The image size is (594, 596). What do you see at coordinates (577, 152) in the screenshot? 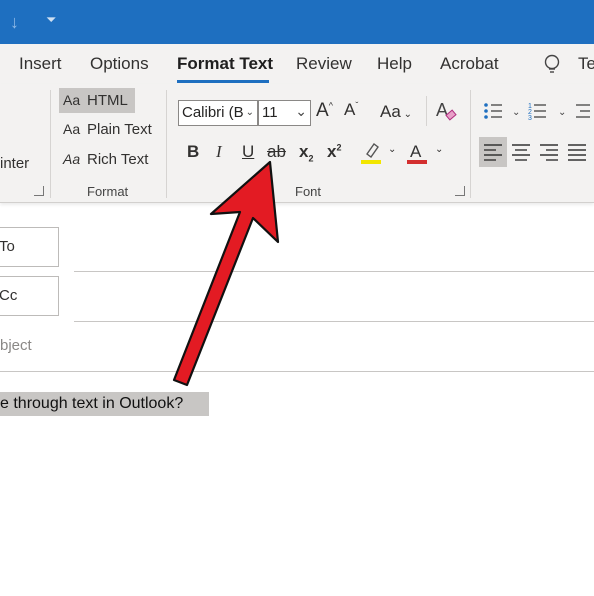
I see `justify-icon` at bounding box center [577, 152].